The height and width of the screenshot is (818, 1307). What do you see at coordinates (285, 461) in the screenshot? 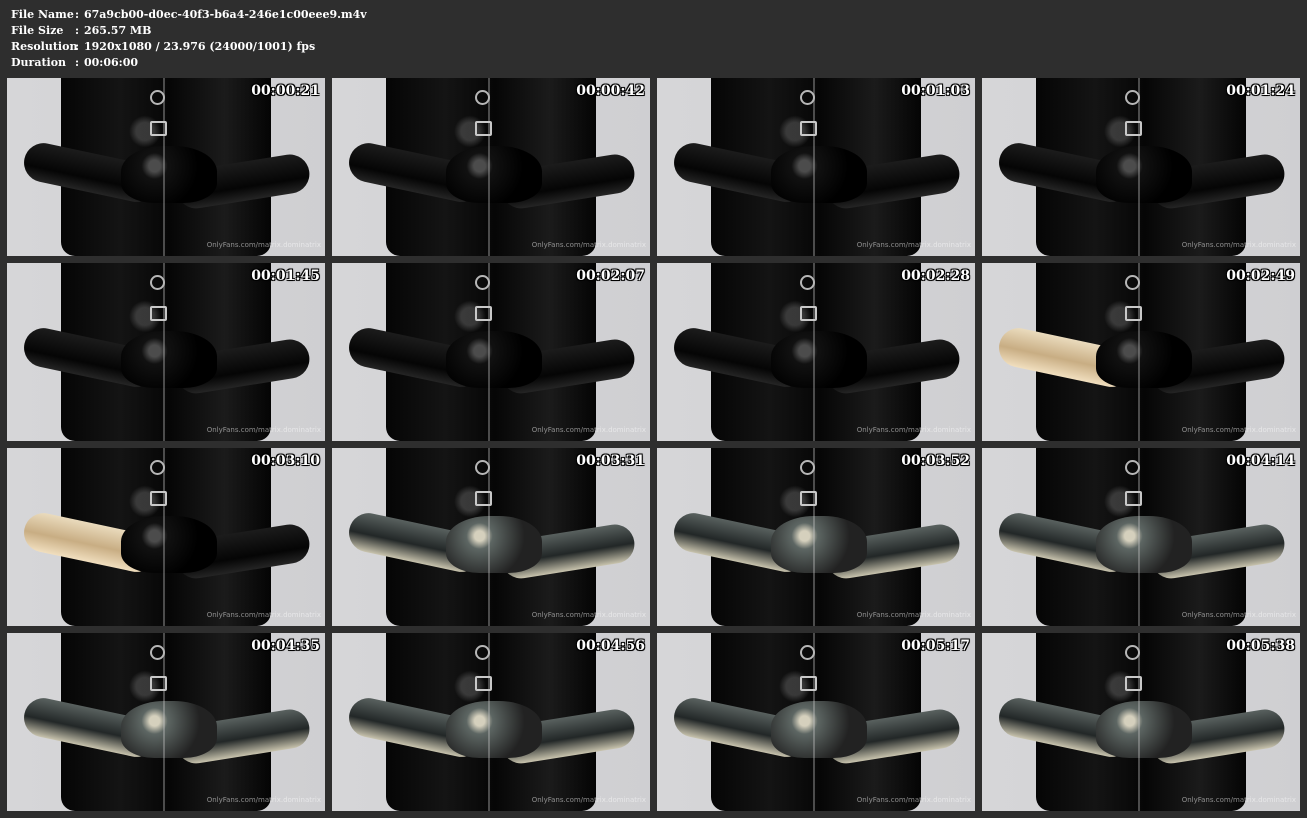
I see `thumbnail-timestamp: 00:03:10` at bounding box center [285, 461].